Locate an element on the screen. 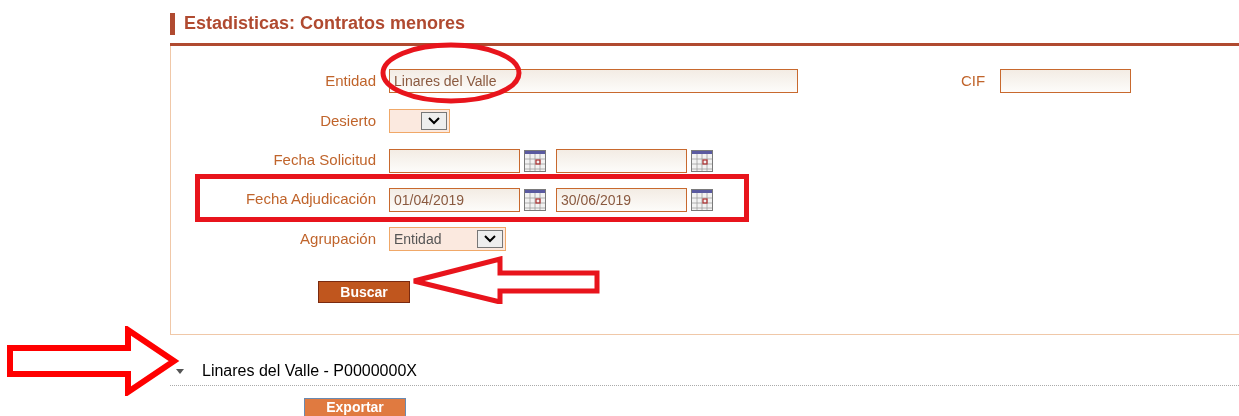 This screenshot has height=416, width=1239. group-title: Linares del Valle - P0000000X is located at coordinates (309, 371).